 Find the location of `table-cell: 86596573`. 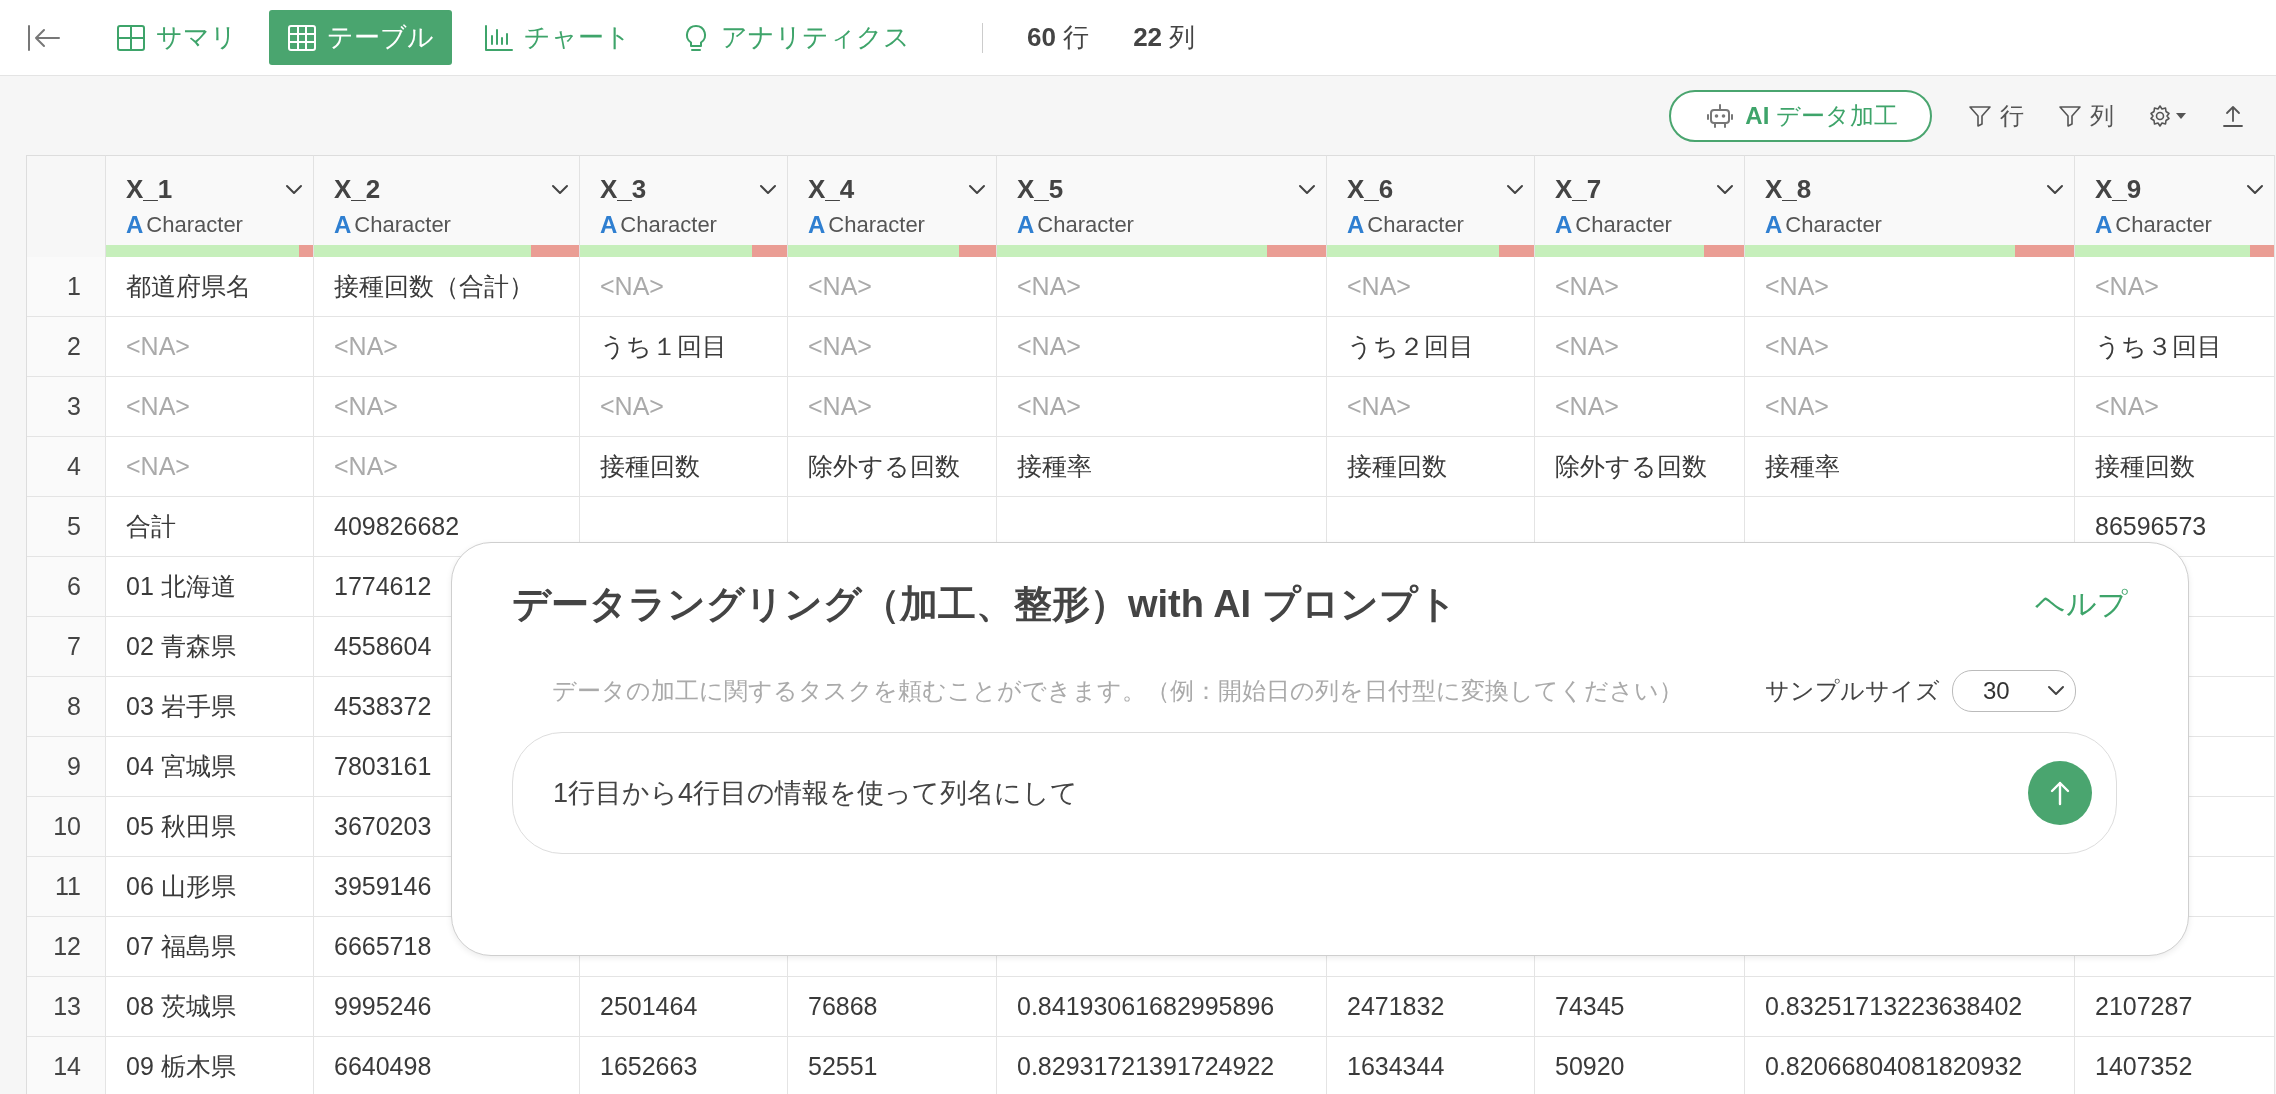

table-cell: 86596573 is located at coordinates (2151, 526).